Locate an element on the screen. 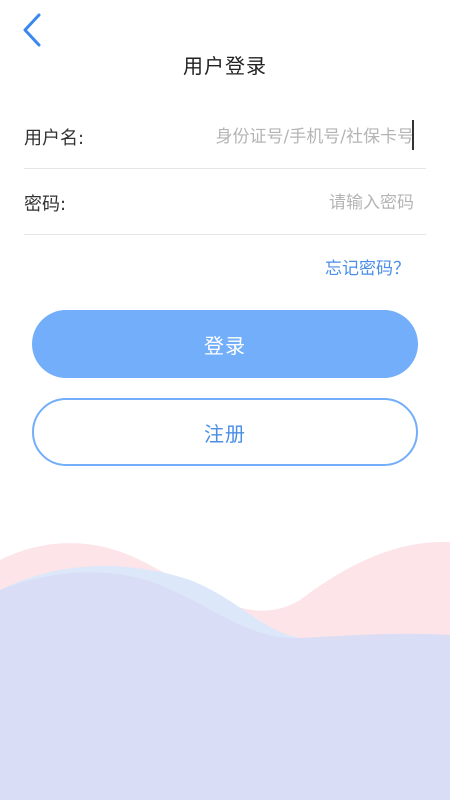 Image resolution: width=450 pixels, height=800 pixels. register-button: 注册 is located at coordinates (225, 432).